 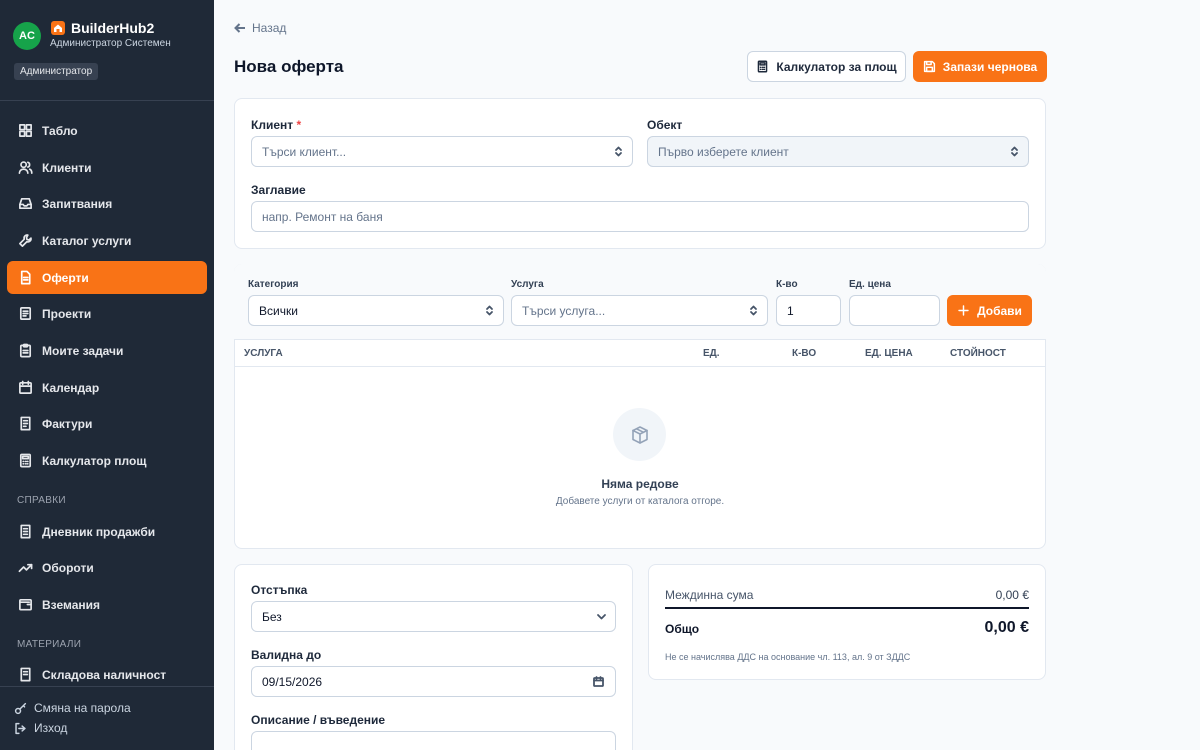 What do you see at coordinates (104, 674) in the screenshot?
I see `sidebar-item-label: Складова наличност` at bounding box center [104, 674].